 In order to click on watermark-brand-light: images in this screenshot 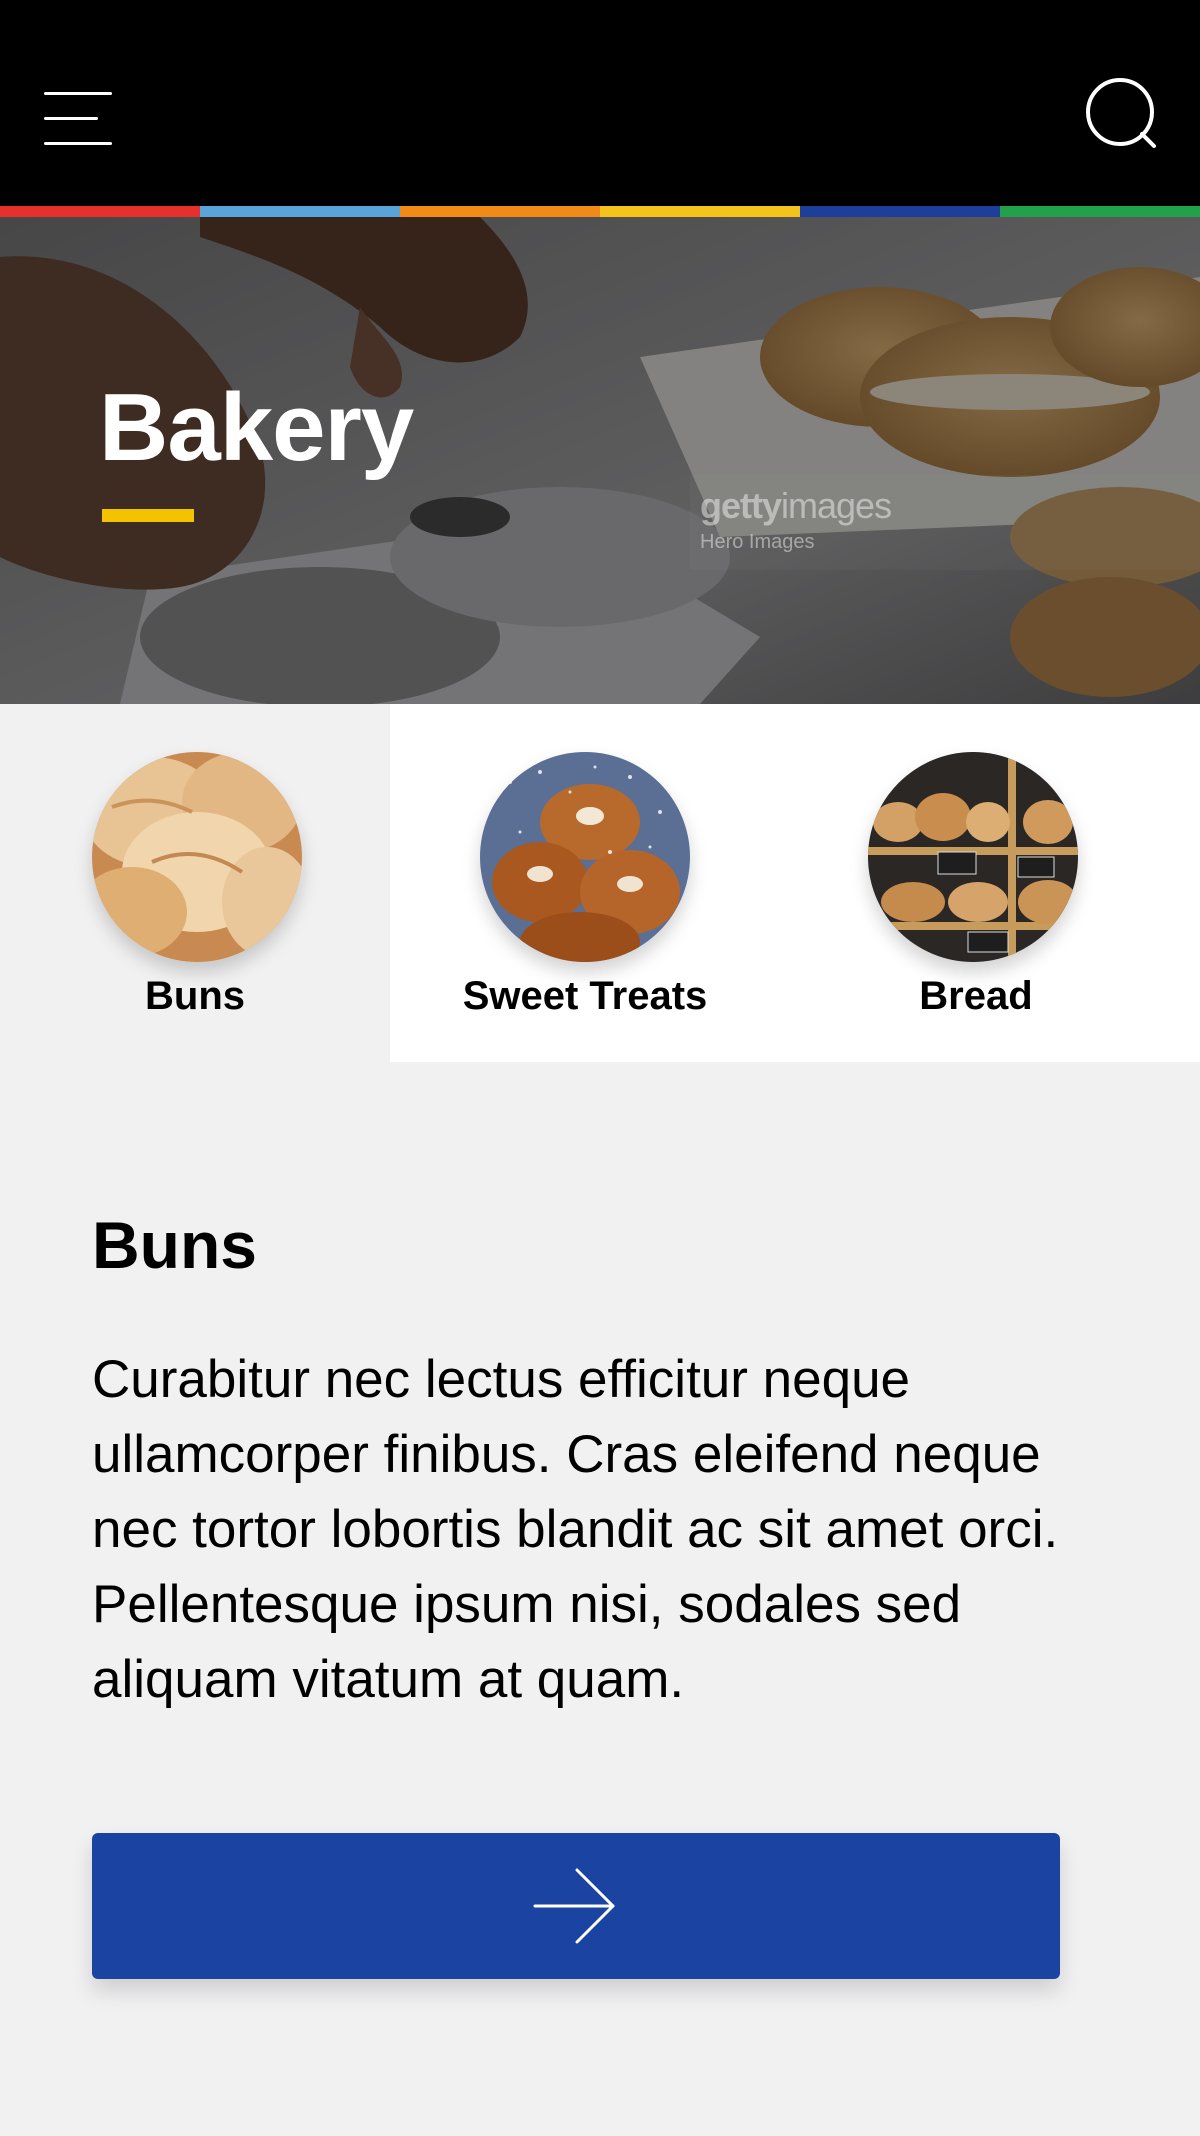, I will do `click(836, 505)`.